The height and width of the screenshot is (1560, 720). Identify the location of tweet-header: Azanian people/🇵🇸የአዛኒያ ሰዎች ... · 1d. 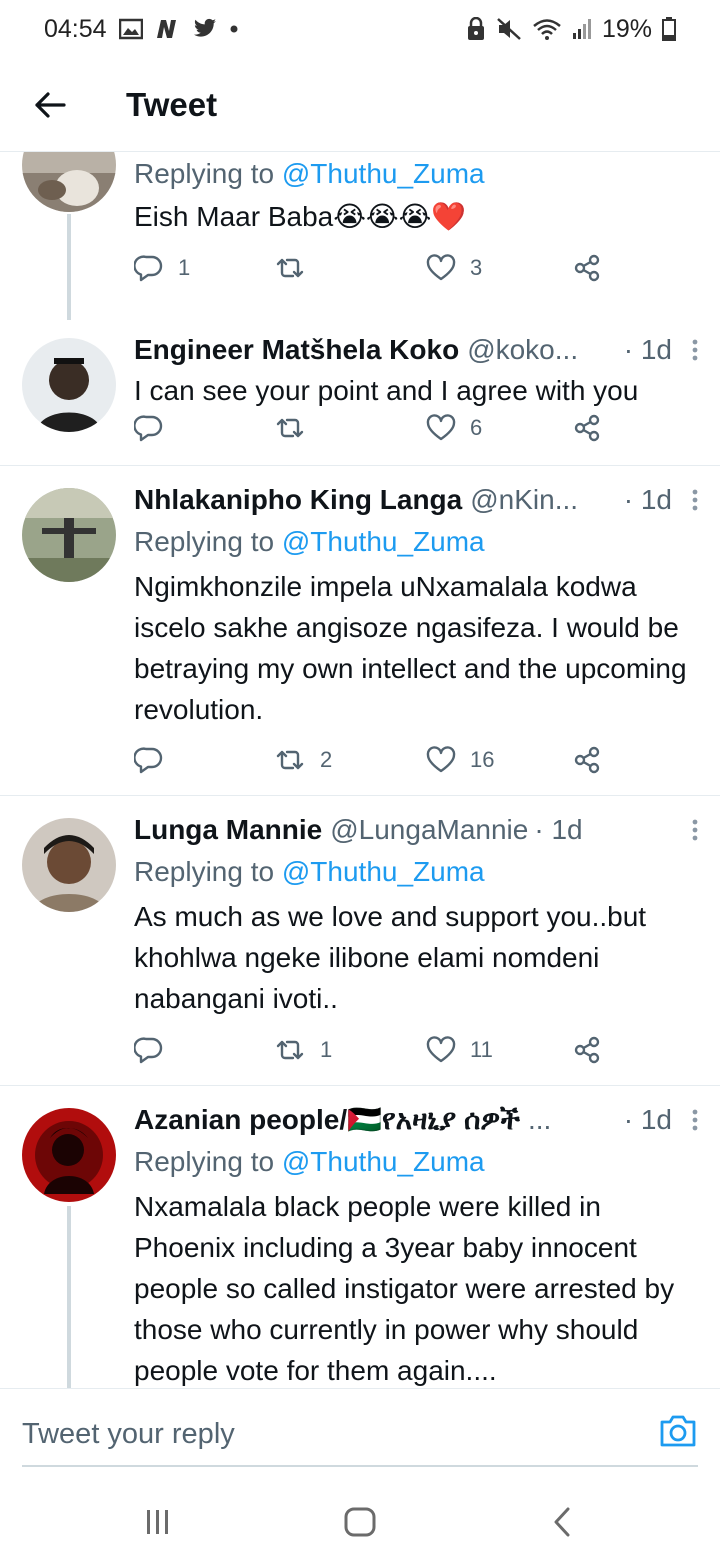
(416, 1120).